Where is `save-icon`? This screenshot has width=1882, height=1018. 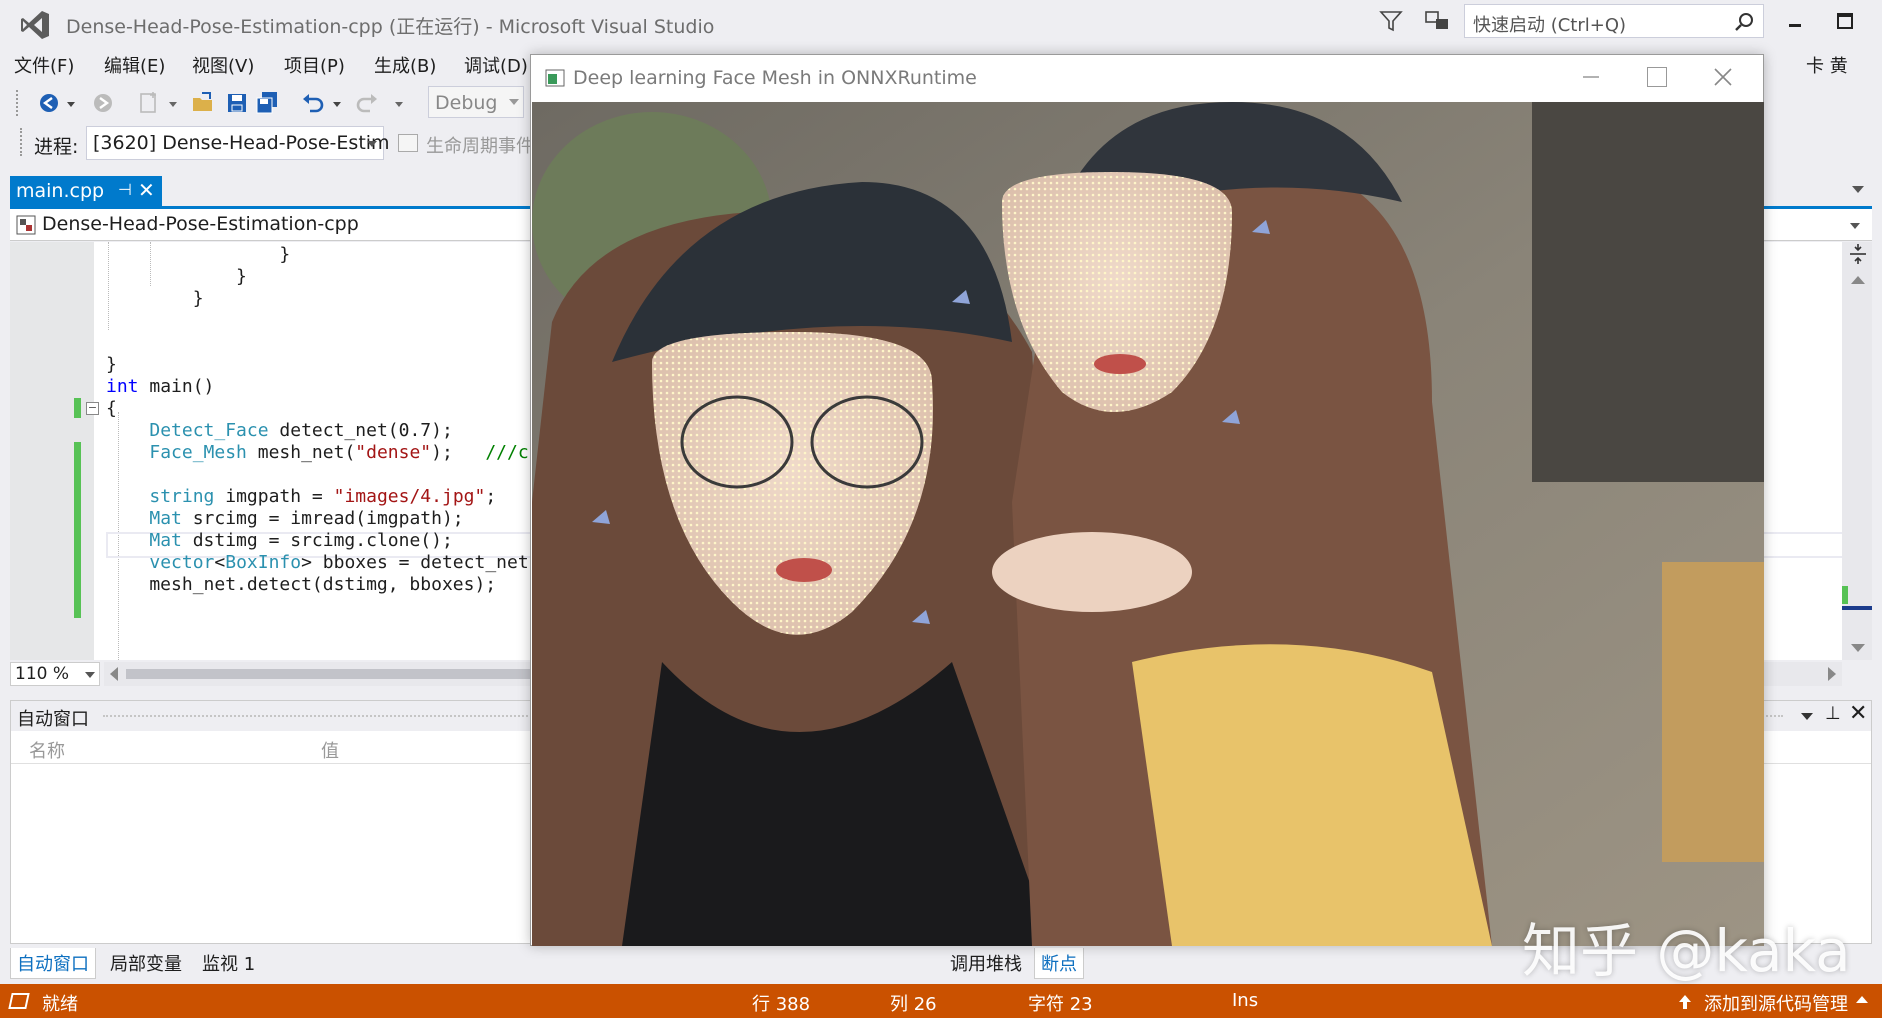 save-icon is located at coordinates (237, 103).